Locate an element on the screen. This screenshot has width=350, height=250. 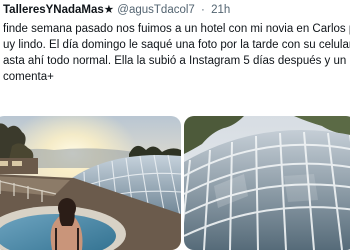
display-name: TalleresYNadaMas★ is located at coordinates (58, 10).